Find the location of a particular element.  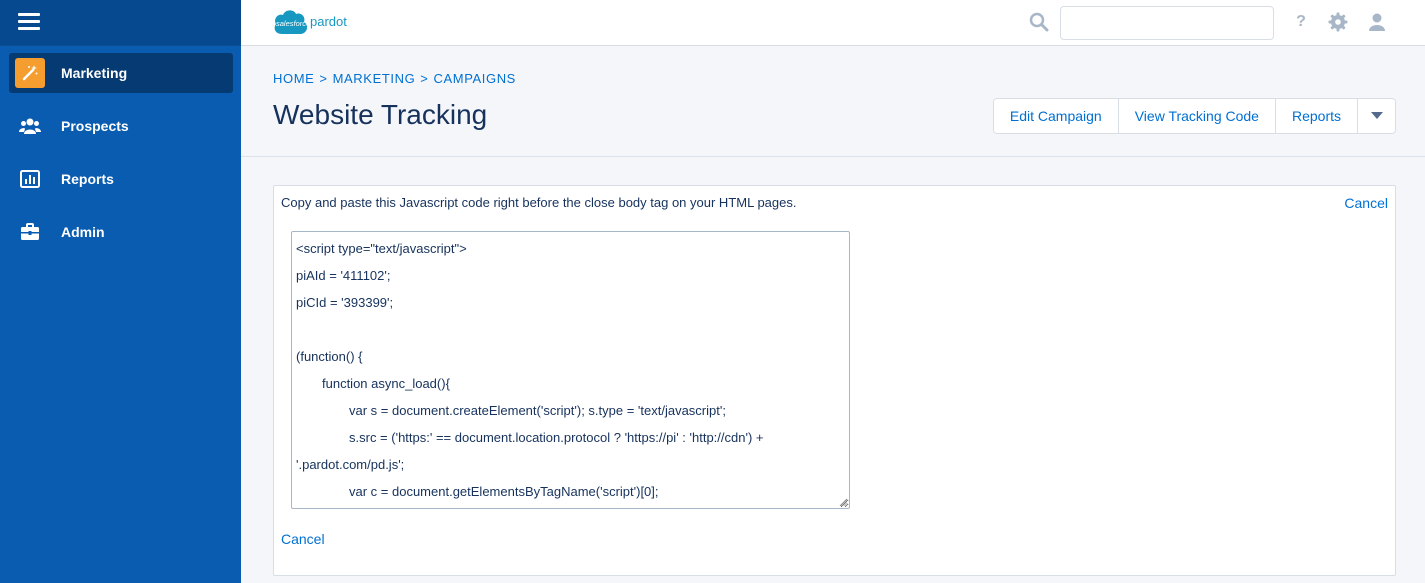

sidebar-item-prospects: Prospects is located at coordinates (121, 126).